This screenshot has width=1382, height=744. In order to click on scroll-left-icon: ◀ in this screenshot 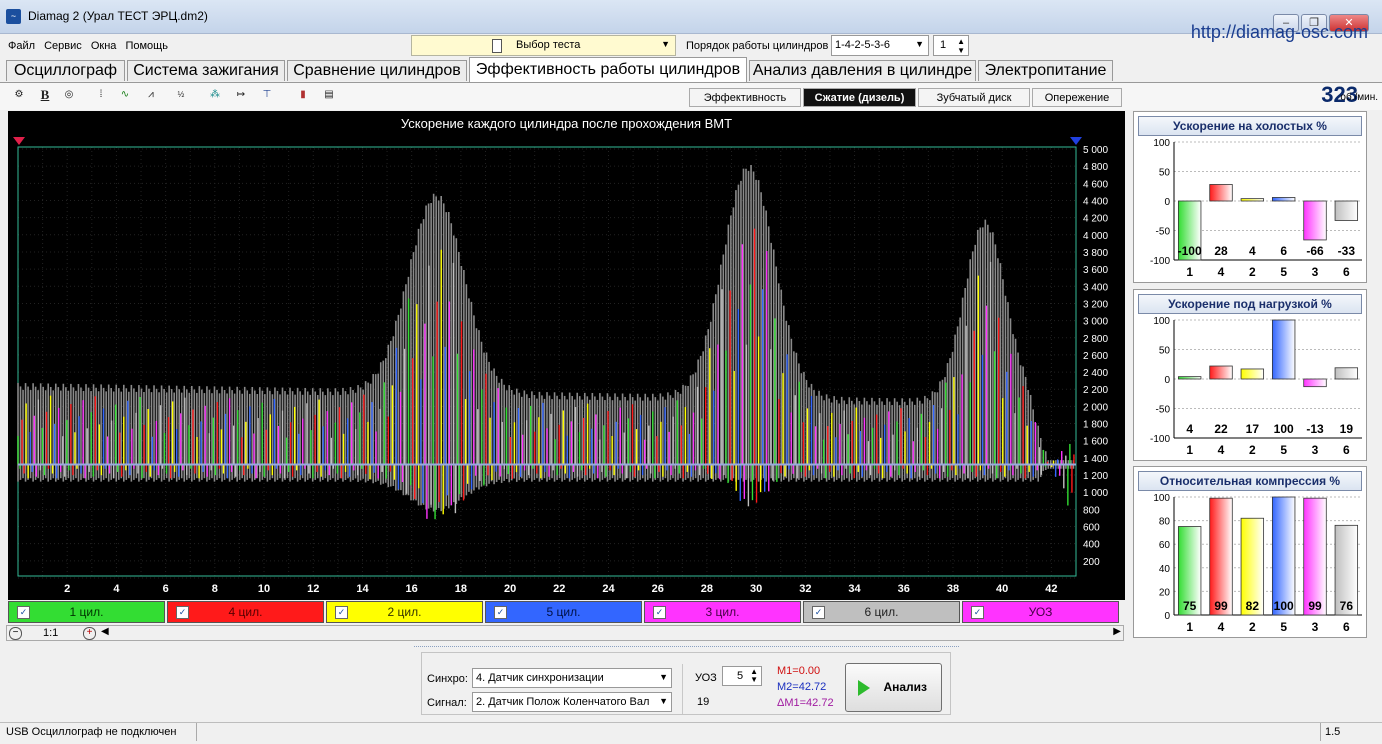, I will do `click(105, 631)`.